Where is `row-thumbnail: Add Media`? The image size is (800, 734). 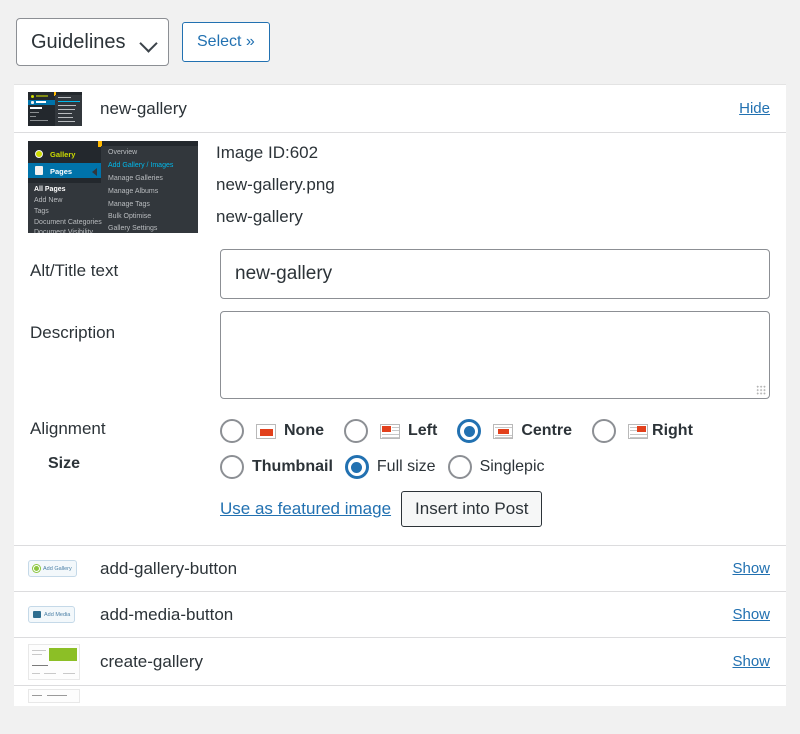
row-thumbnail: Add Media is located at coordinates (48, 614).